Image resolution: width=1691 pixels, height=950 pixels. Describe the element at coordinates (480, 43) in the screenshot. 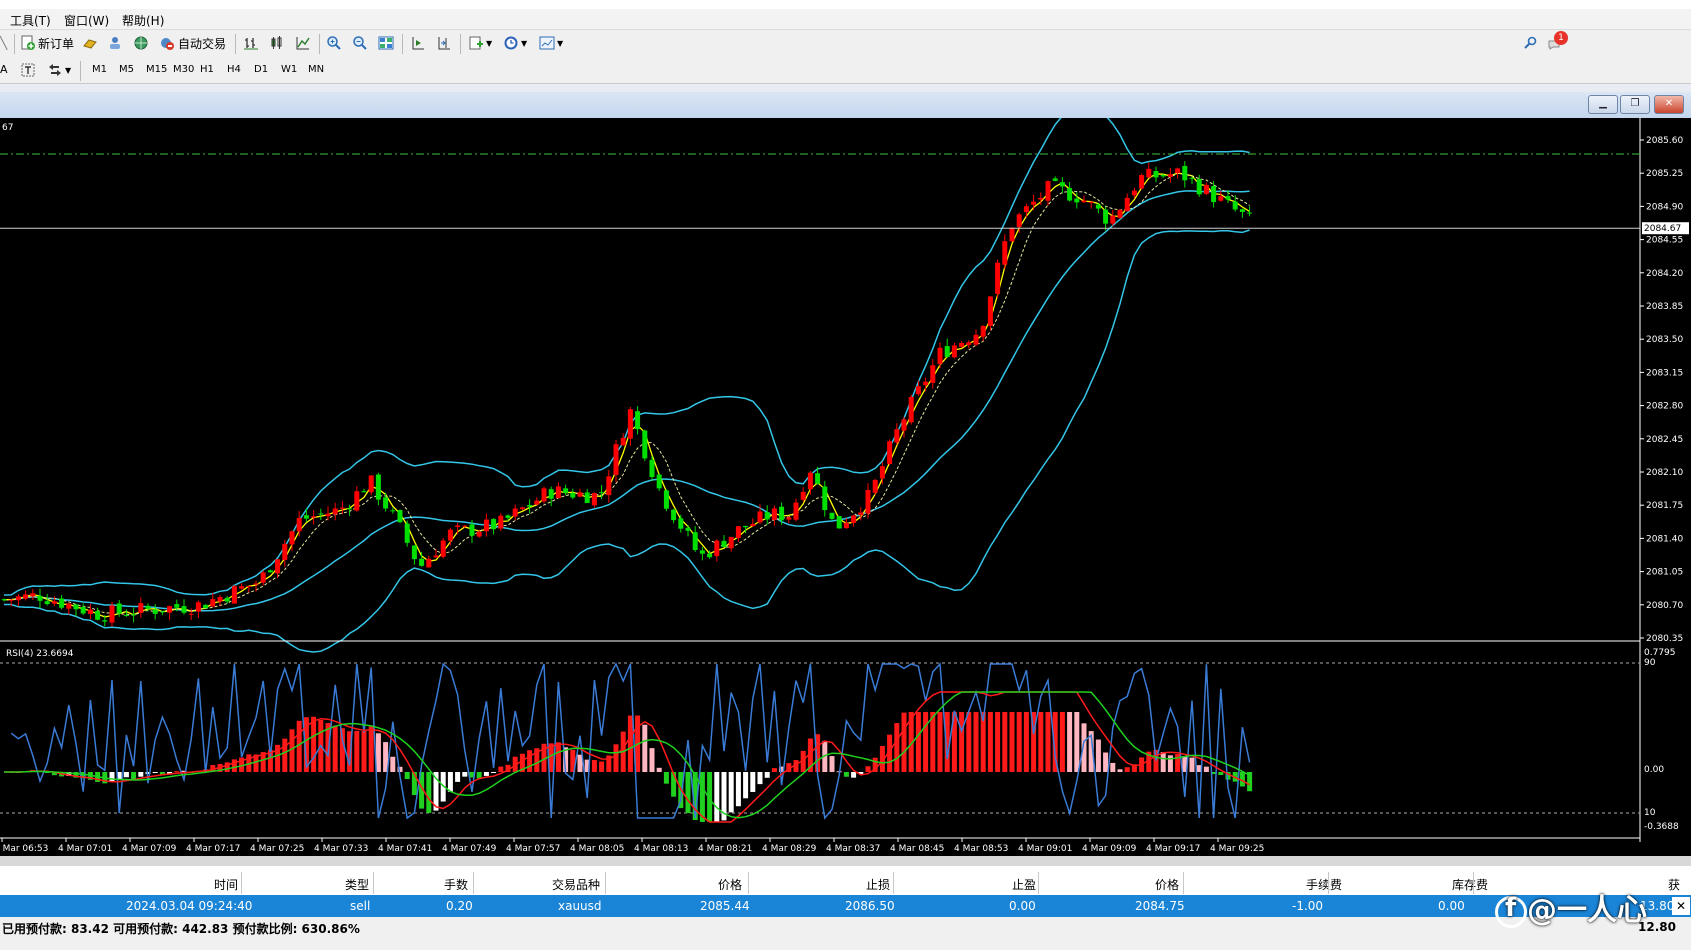

I see `indicators-button: ▼` at that location.